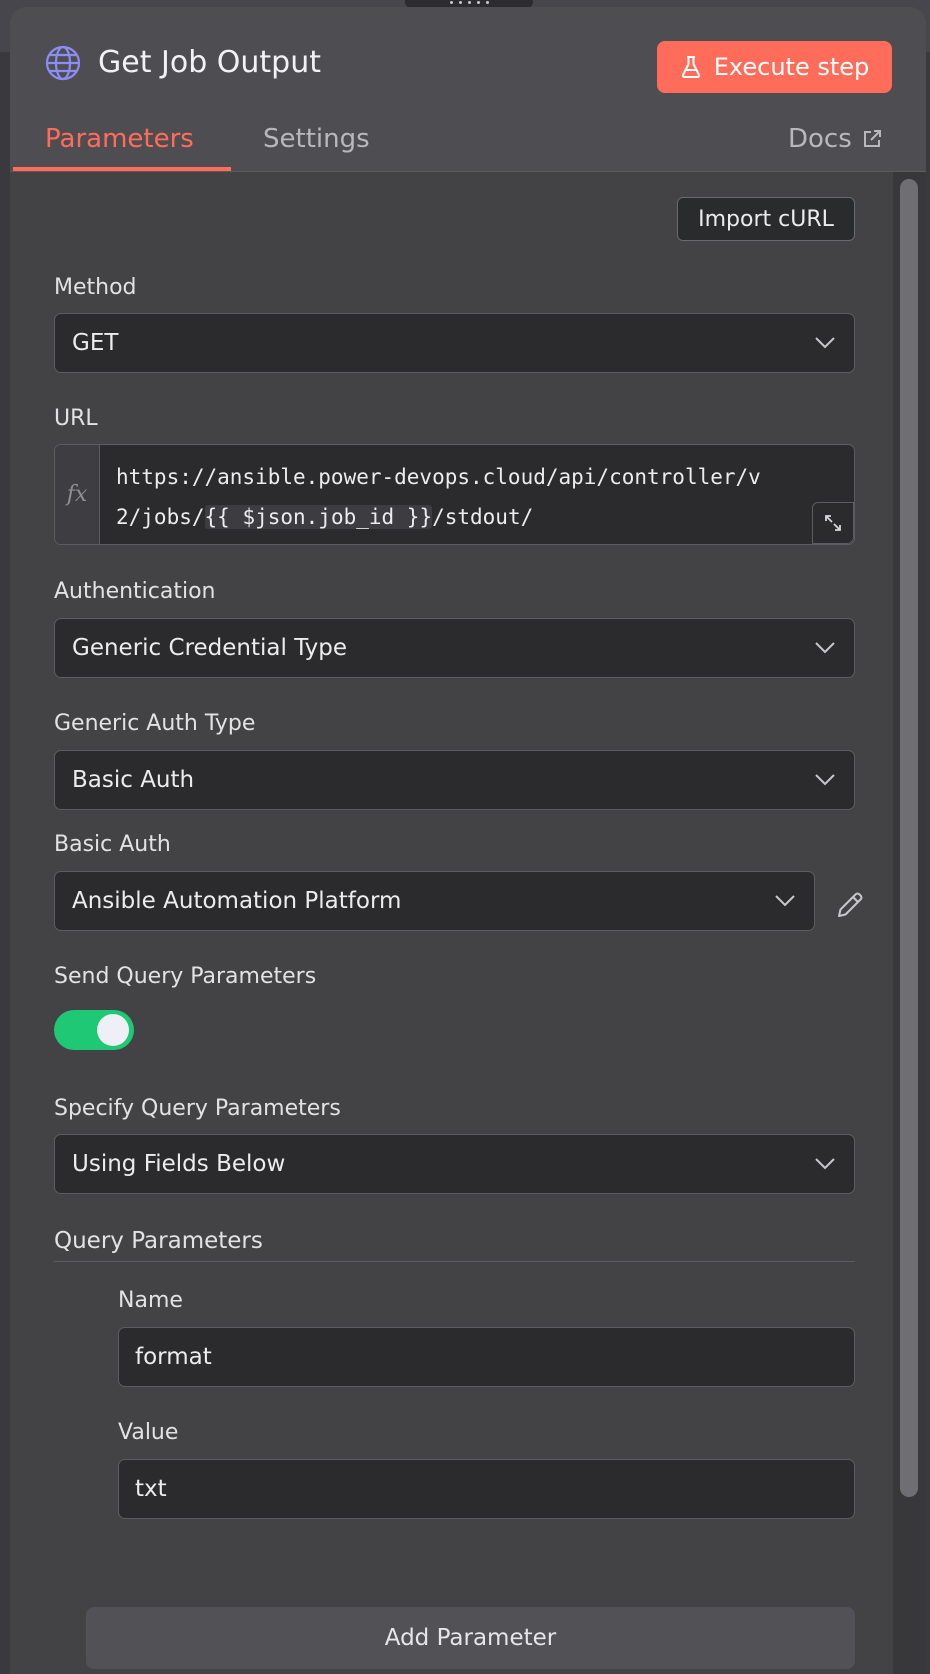 This screenshot has height=1674, width=930. I want to click on execute-step-button: Execute step, so click(774, 67).